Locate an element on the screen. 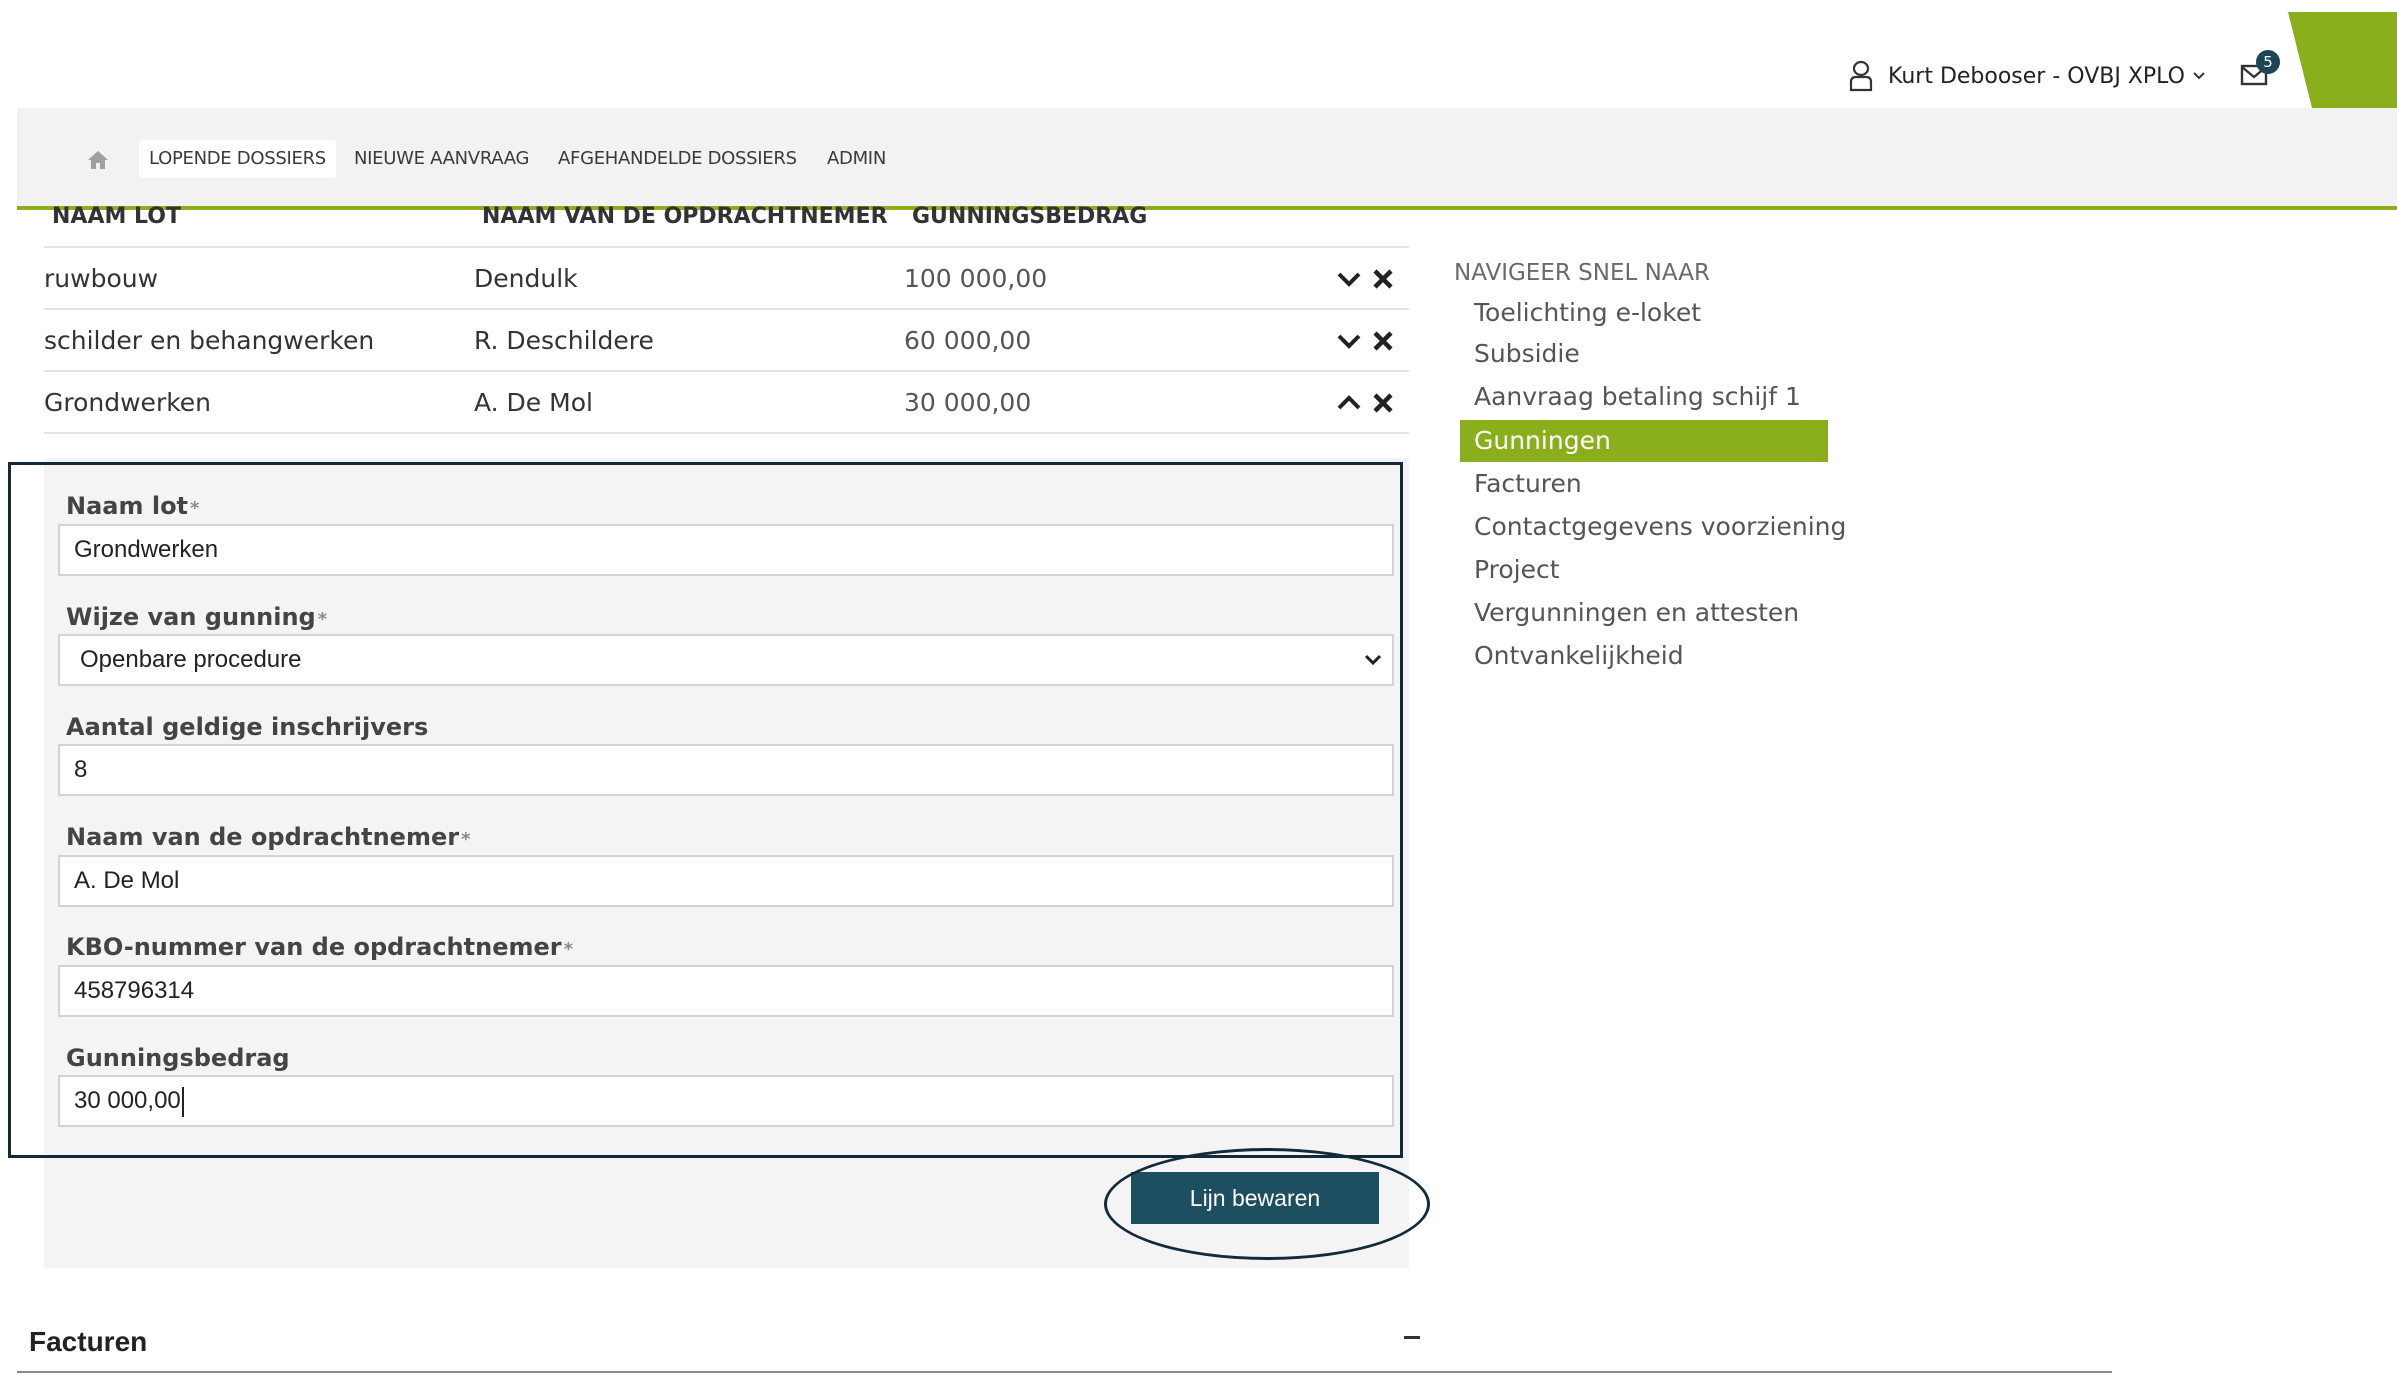 The width and height of the screenshot is (2397, 1375). top-bar: Kurt Debooser - OVBJ XPLO 5 is located at coordinates (1198, 54).